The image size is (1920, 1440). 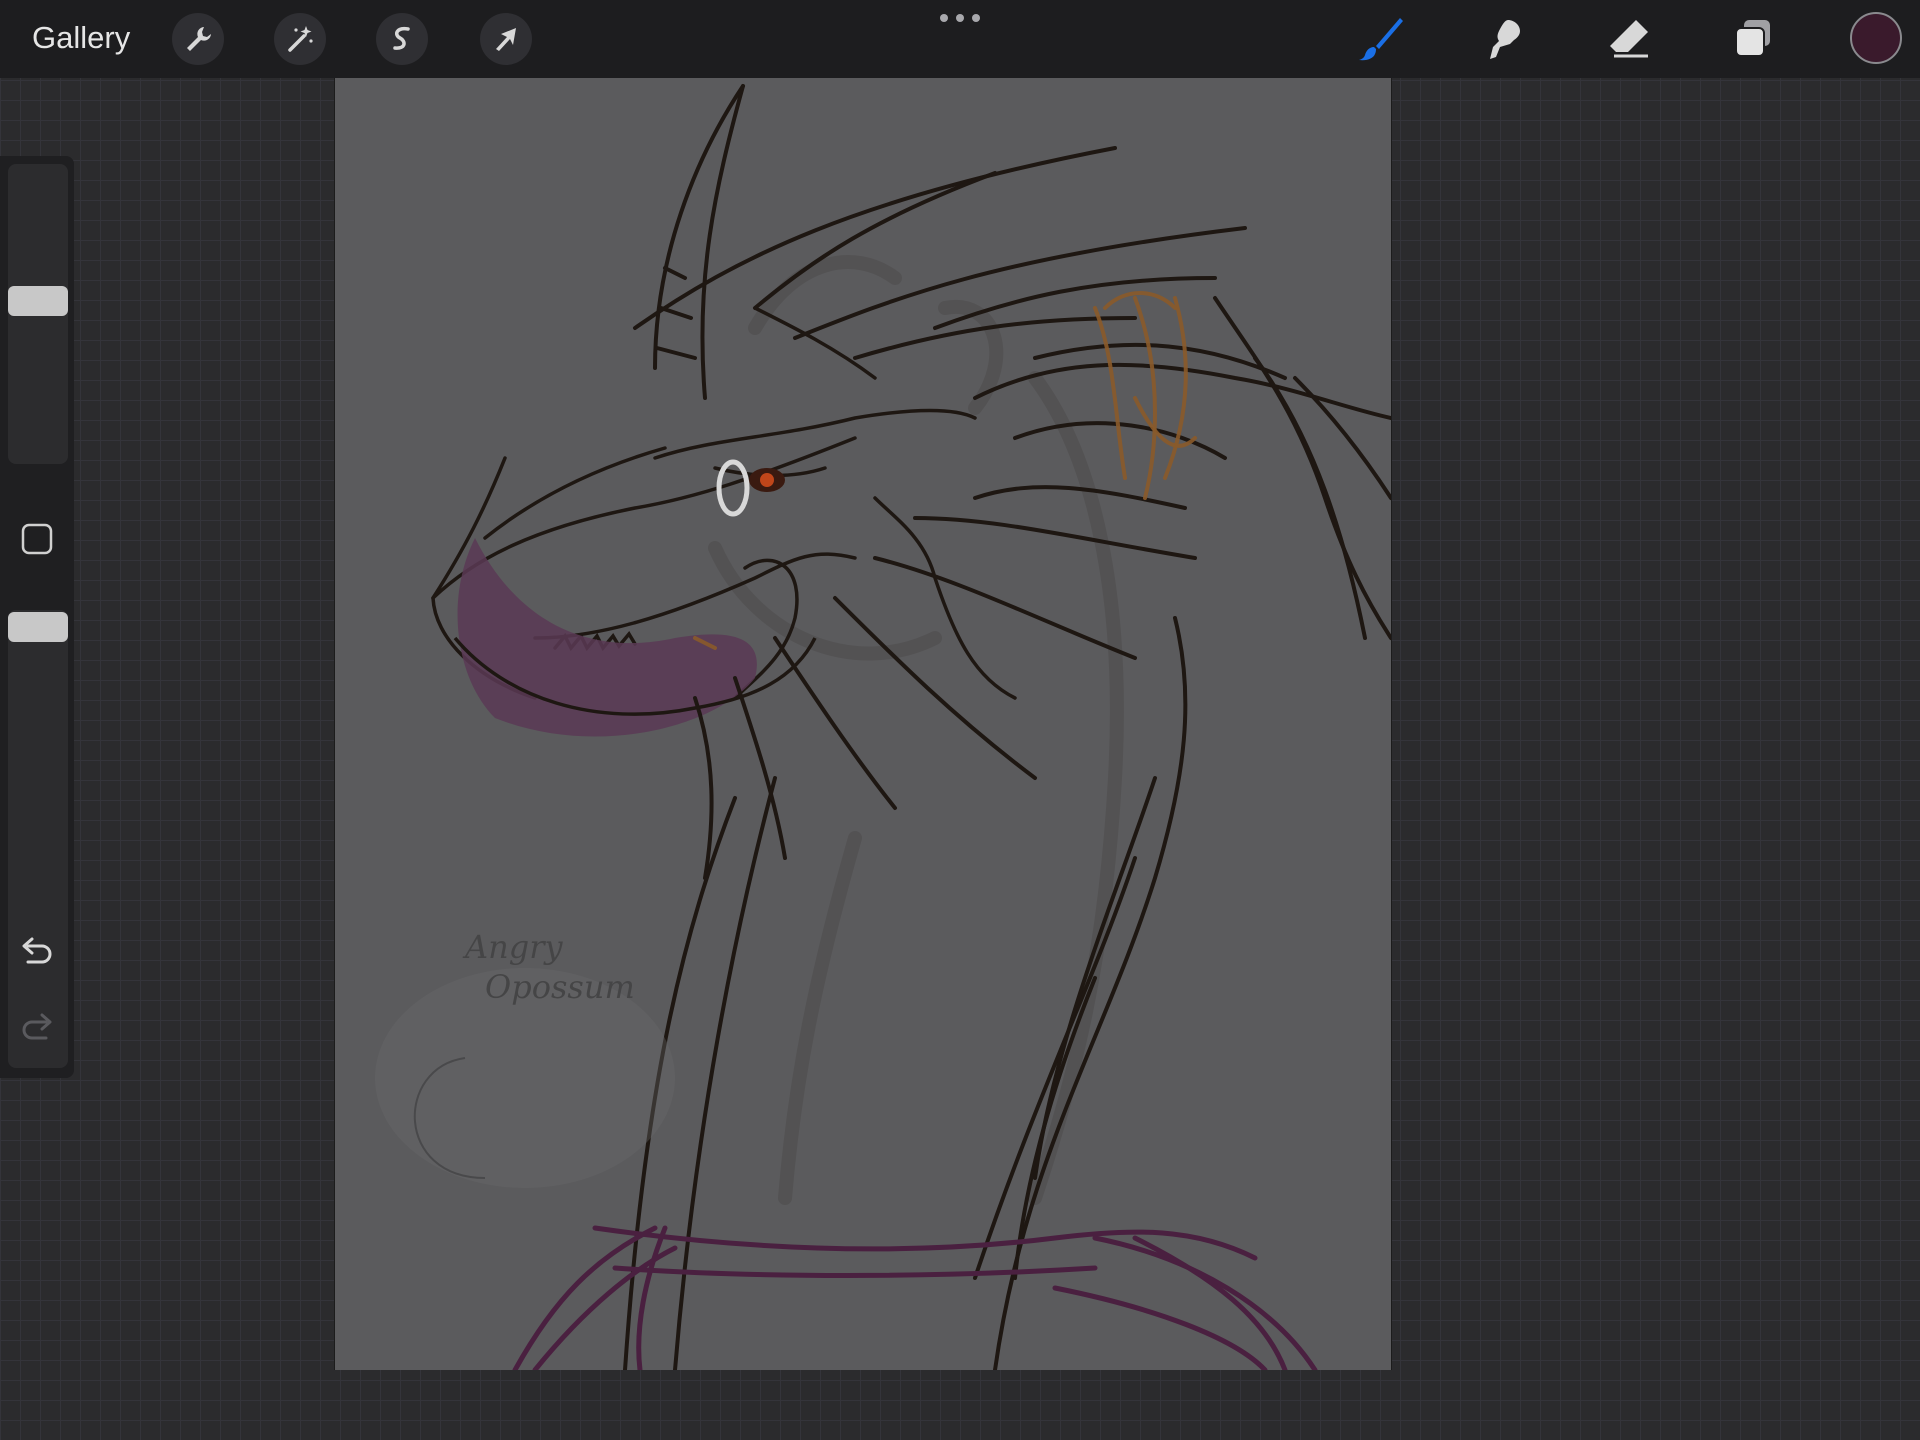 I want to click on layers-tool-button, so click(x=1753, y=39).